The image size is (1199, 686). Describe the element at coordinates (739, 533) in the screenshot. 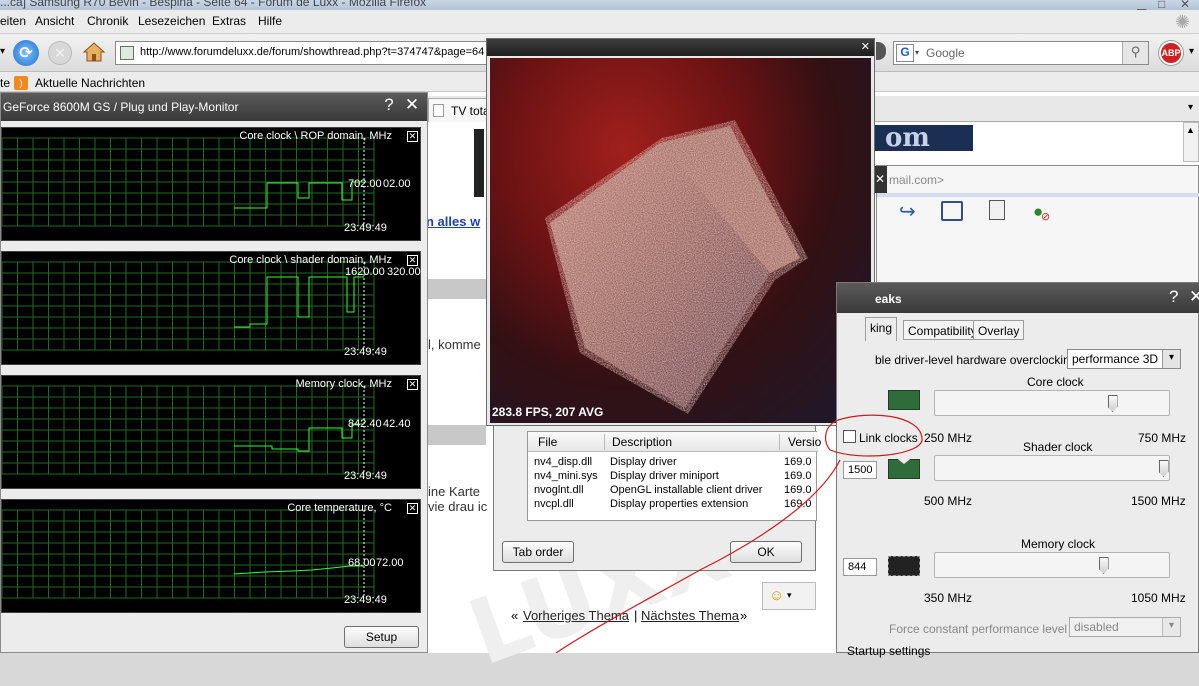

I see `red-annotation` at that location.